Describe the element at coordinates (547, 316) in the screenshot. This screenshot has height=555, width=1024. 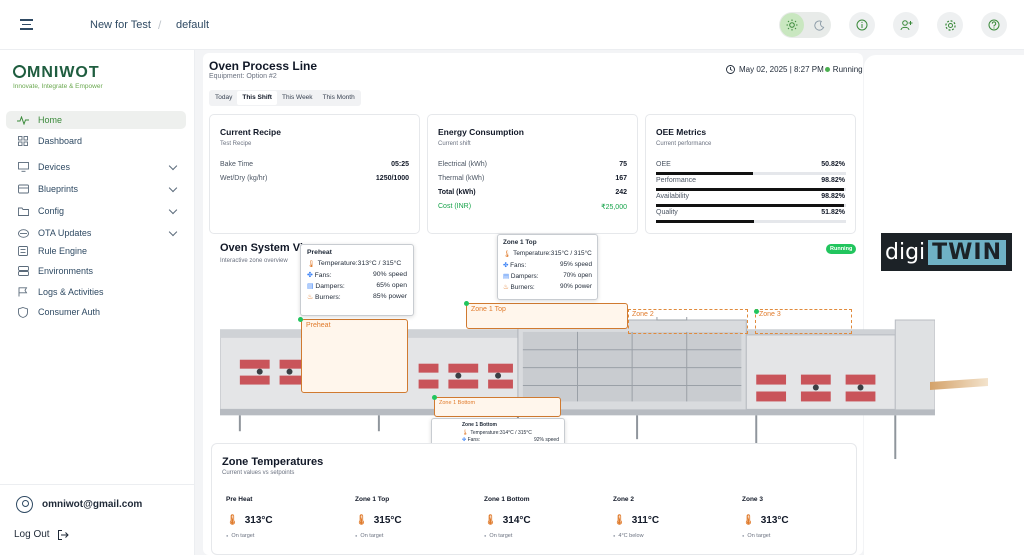
I see `zone1top-zone-box: Zone 1 Top` at that location.